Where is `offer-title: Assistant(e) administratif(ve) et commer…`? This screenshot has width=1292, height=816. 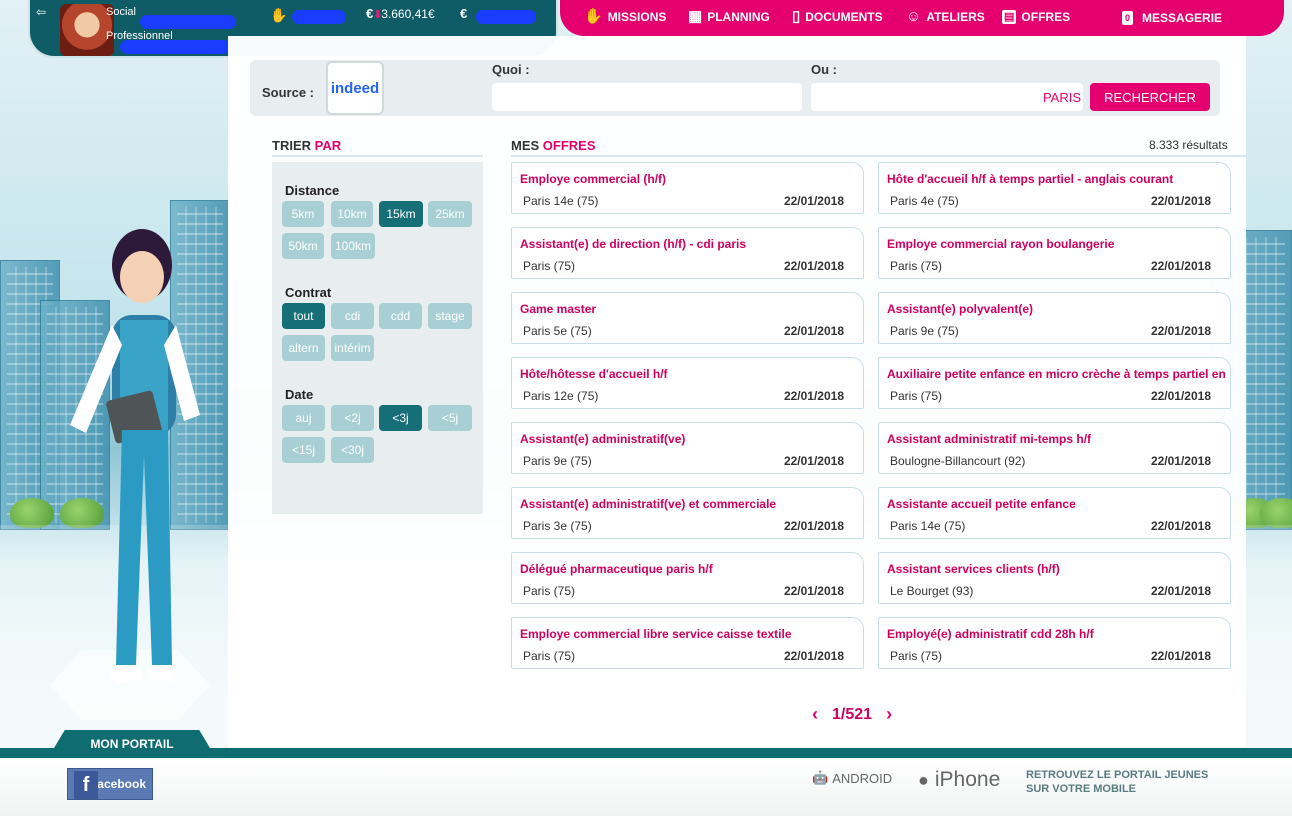 offer-title: Assistant(e) administratif(ve) et commer… is located at coordinates (690, 504).